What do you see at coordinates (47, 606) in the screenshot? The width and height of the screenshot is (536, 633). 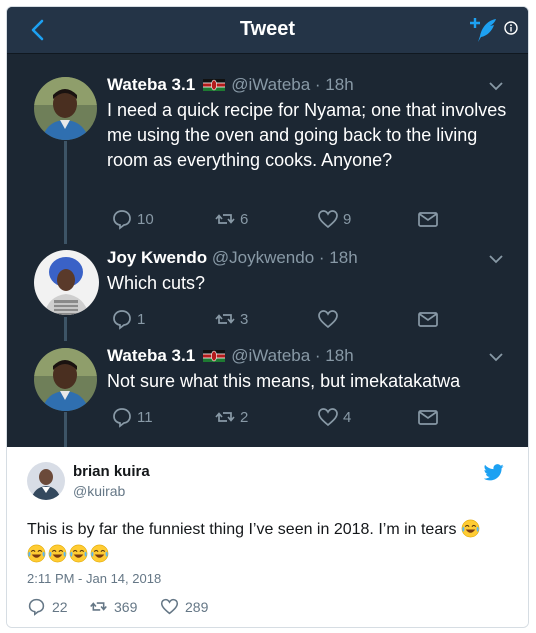 I see `reply-button: 22` at bounding box center [47, 606].